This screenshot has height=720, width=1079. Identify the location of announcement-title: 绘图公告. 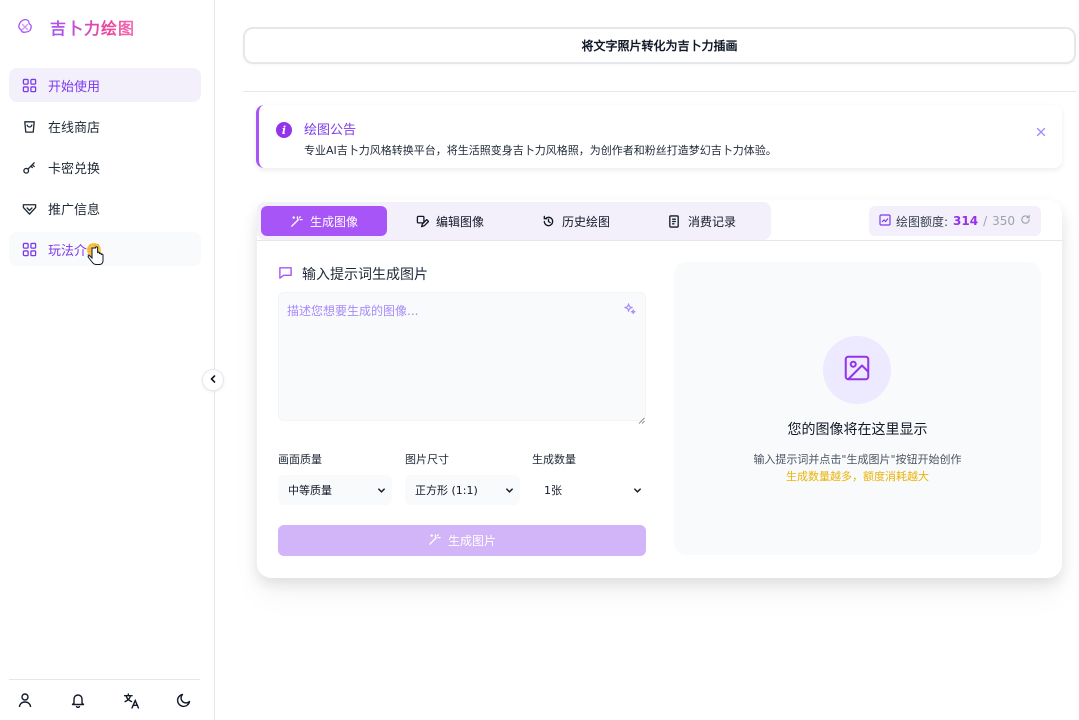
(330, 130).